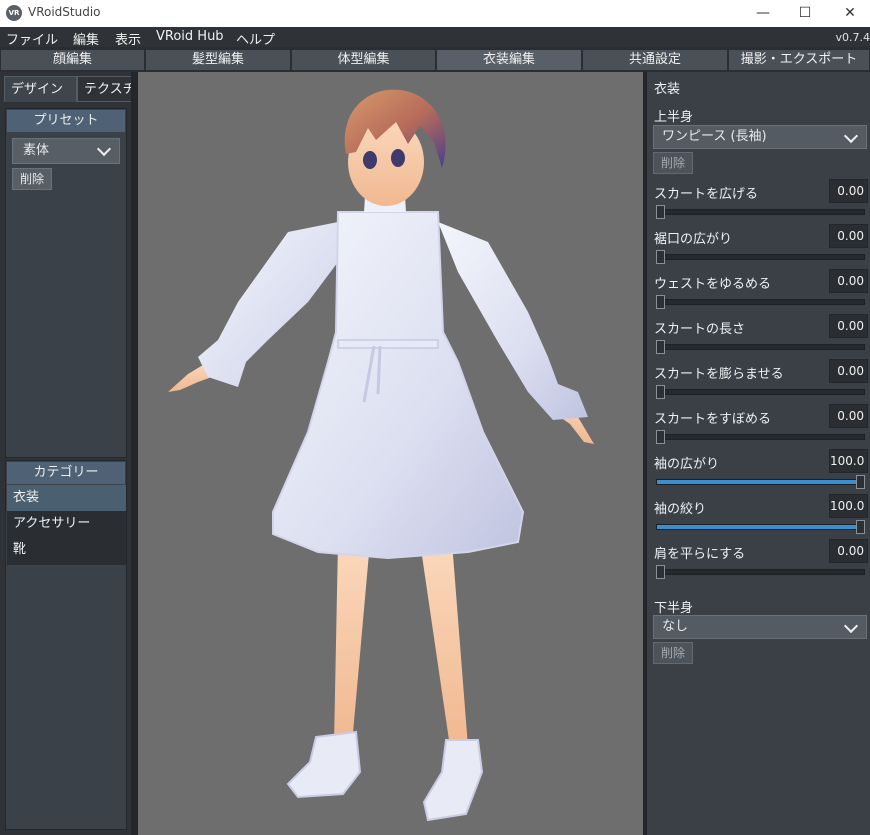  Describe the element at coordinates (719, 374) in the screenshot. I see `param-label: スカートを膨らませる` at that location.